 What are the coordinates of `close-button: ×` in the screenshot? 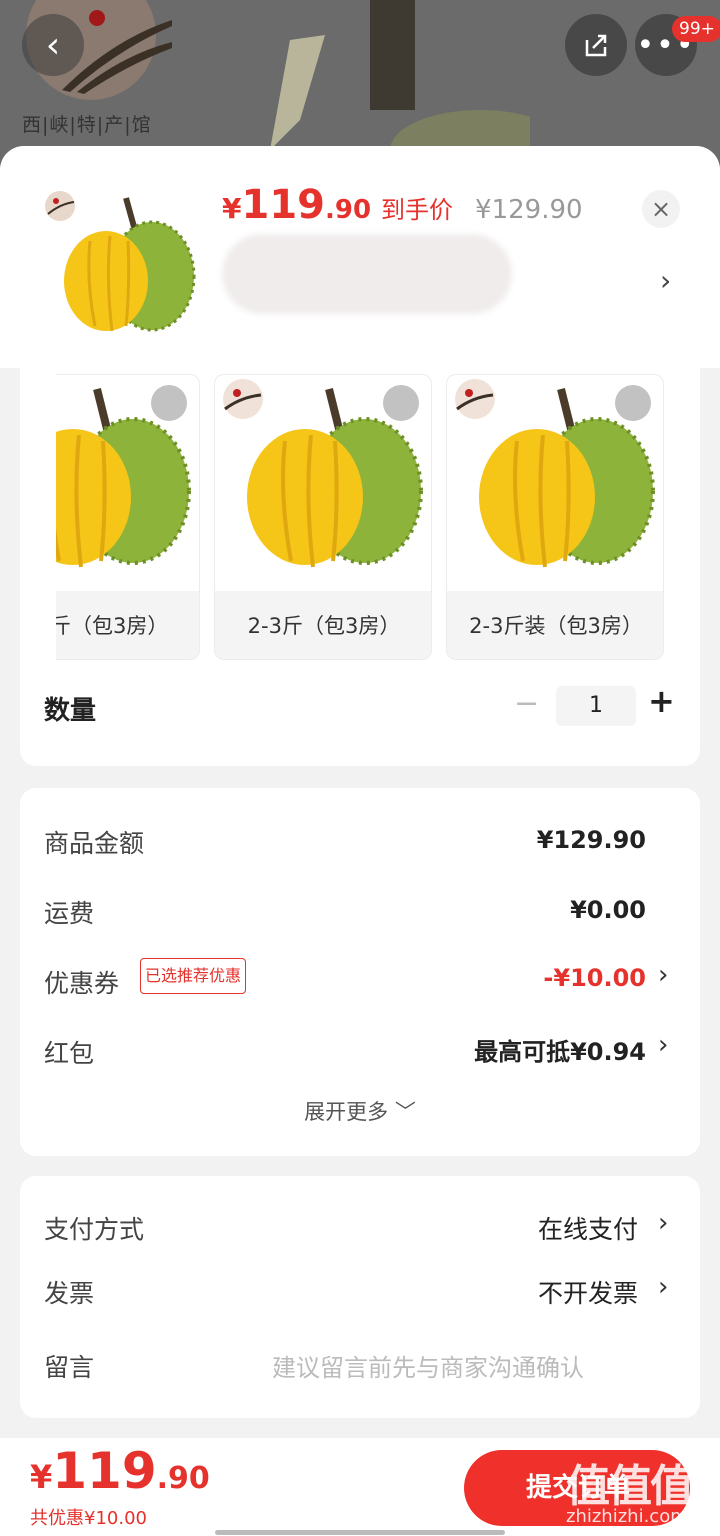 It's located at (661, 209).